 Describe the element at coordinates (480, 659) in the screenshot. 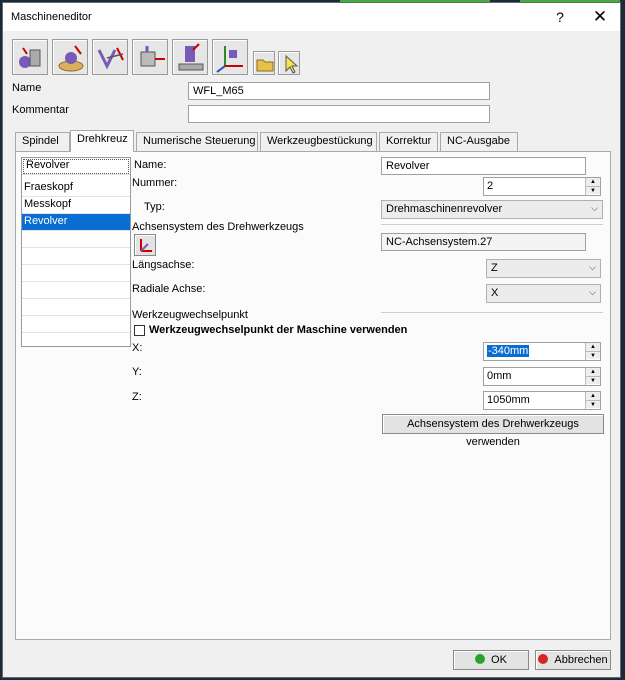

I see `ok-icon` at that location.